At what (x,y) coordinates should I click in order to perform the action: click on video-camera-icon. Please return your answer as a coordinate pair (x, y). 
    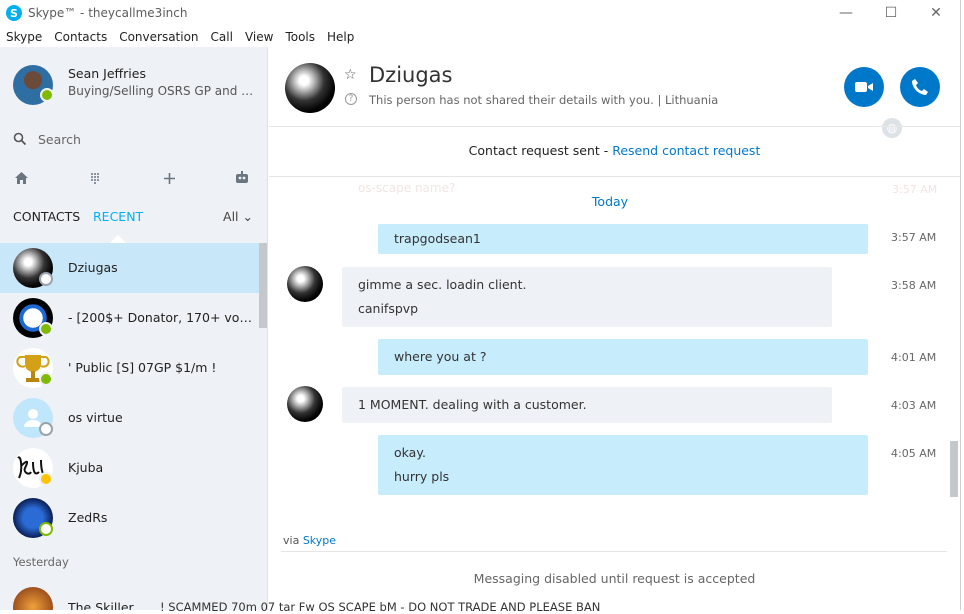
    Looking at the image, I should click on (864, 87).